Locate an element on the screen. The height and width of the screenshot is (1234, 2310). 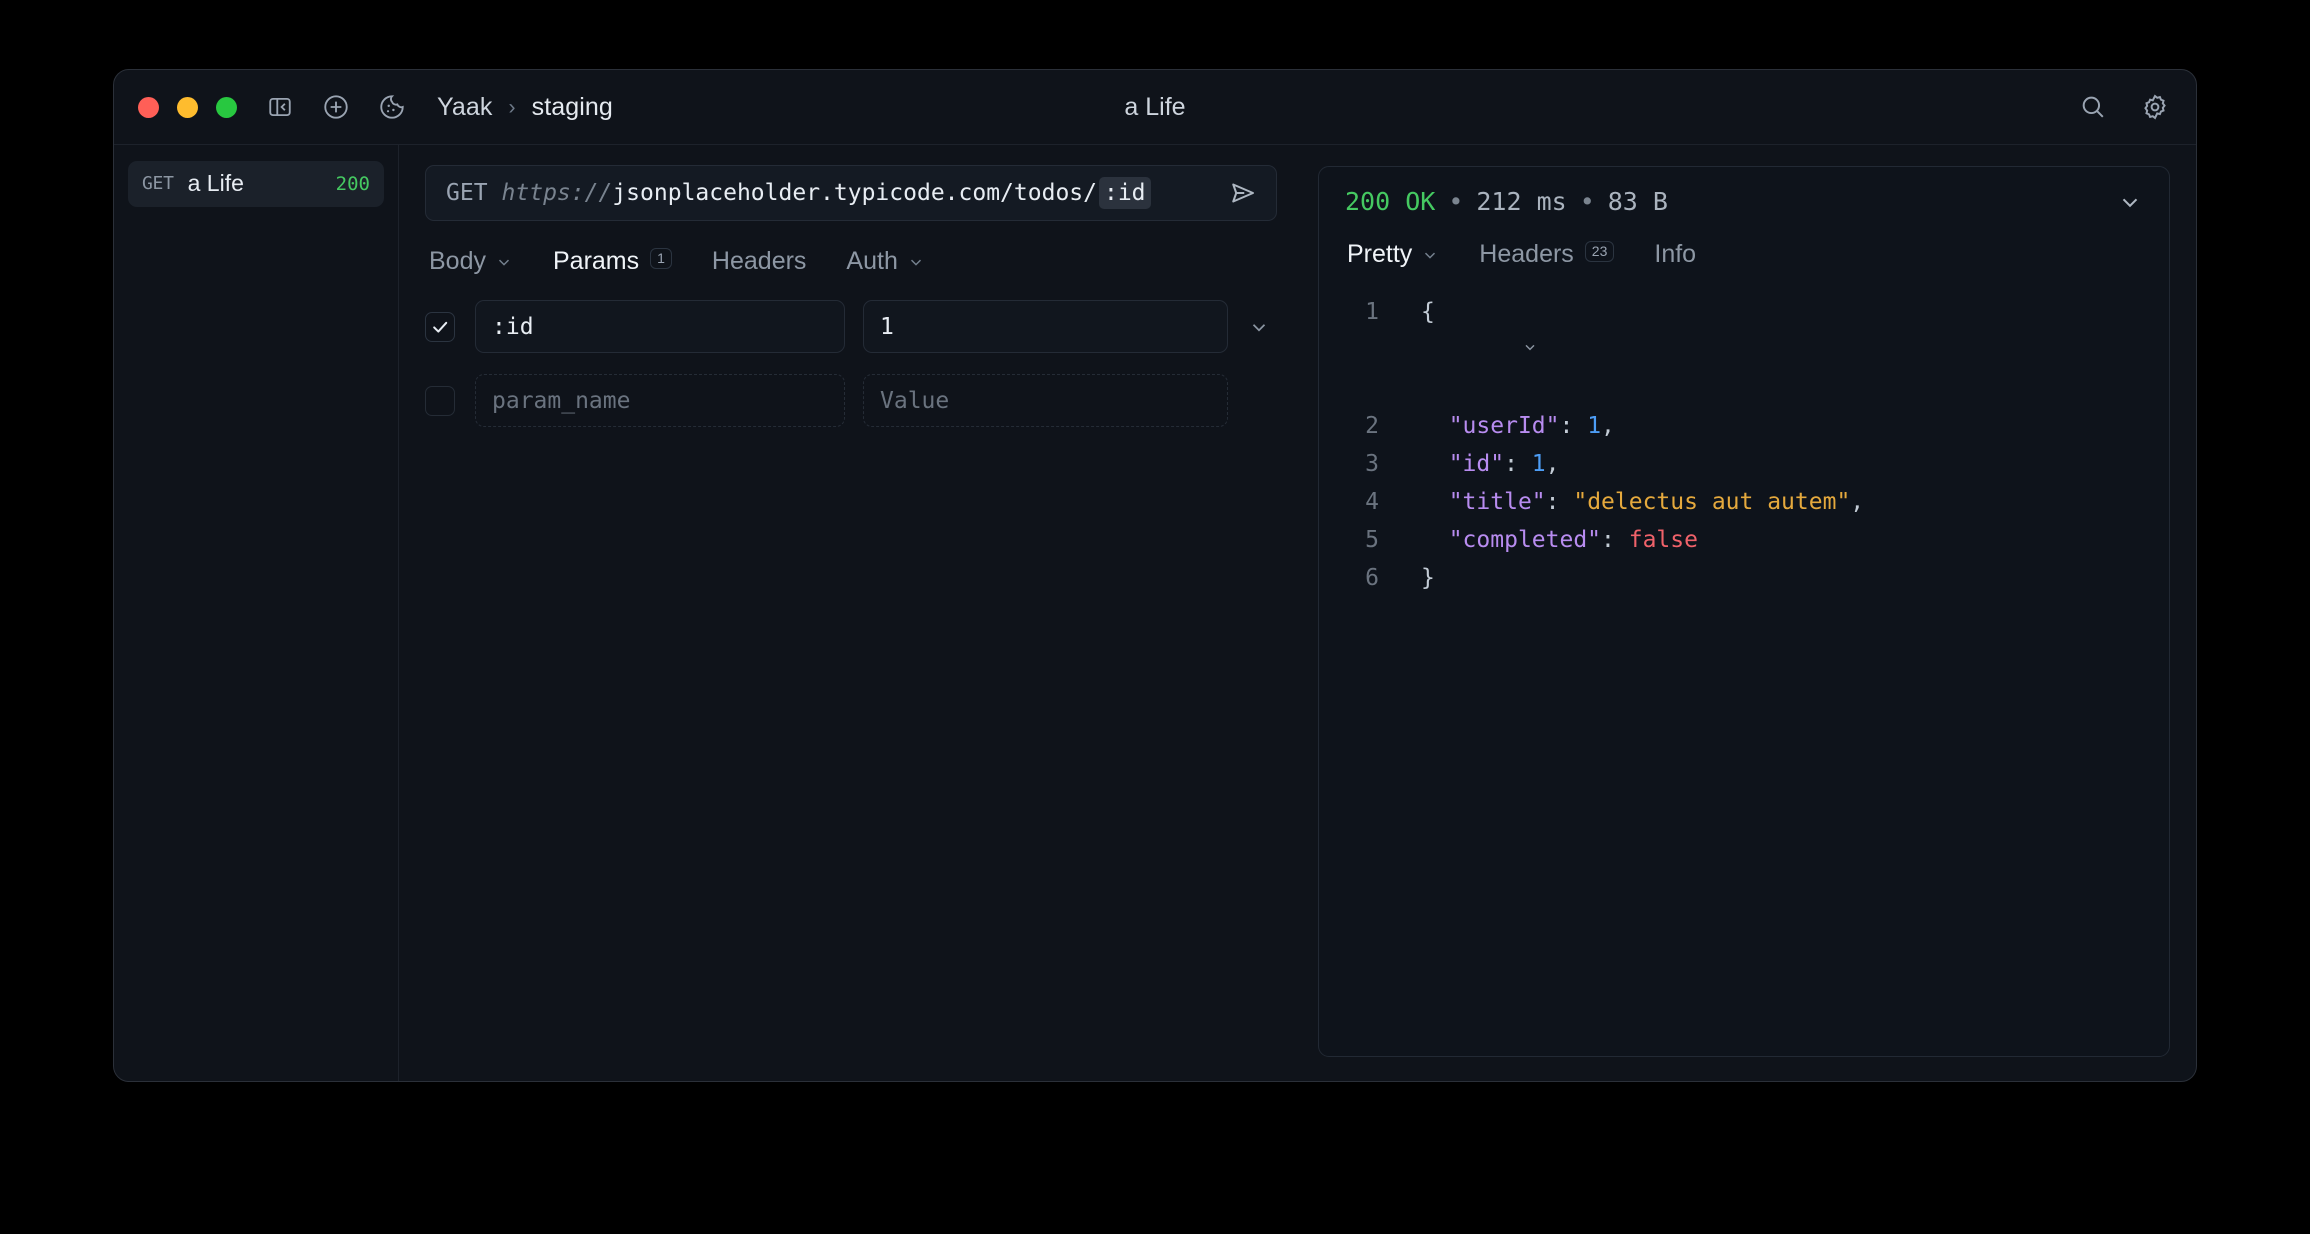
line-number: 6 is located at coordinates (1372, 578).